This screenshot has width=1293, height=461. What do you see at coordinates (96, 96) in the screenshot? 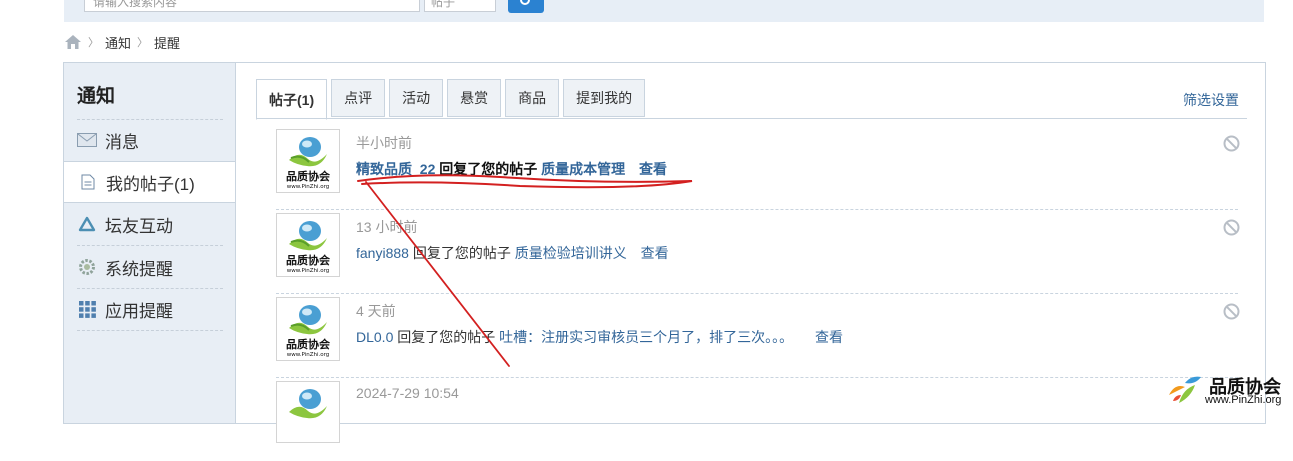
I see `sidebar-title: 通知` at bounding box center [96, 96].